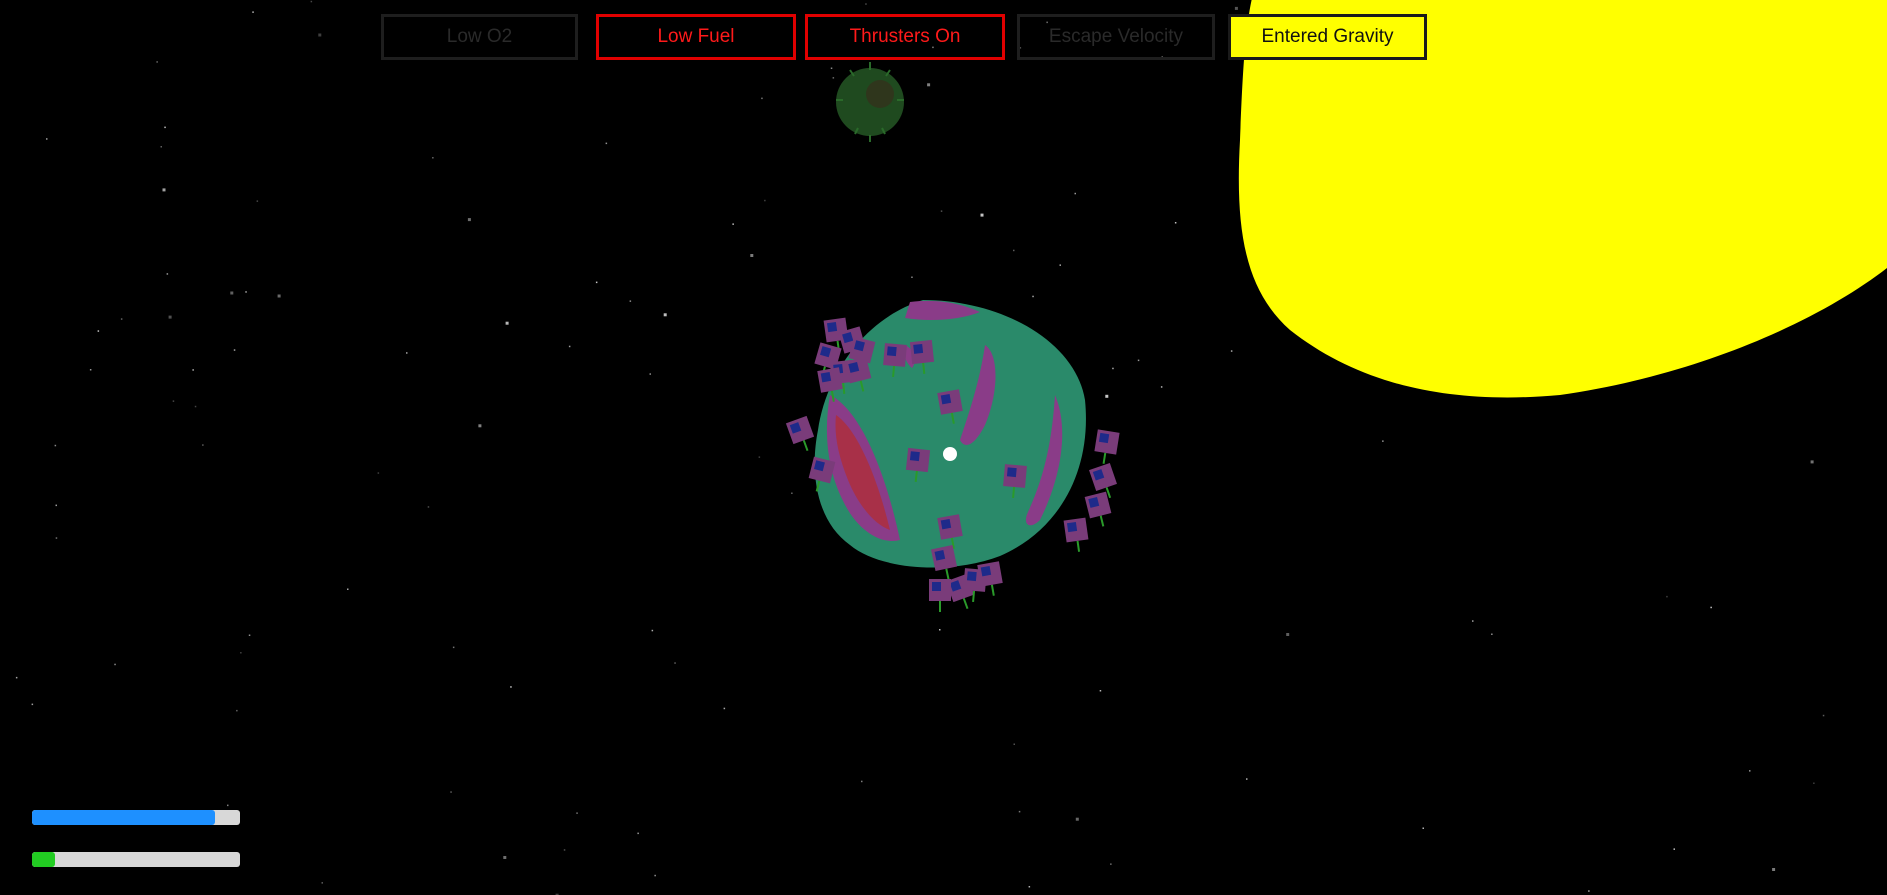 The image size is (1887, 895). What do you see at coordinates (136, 859) in the screenshot?
I see `fuel-bar` at bounding box center [136, 859].